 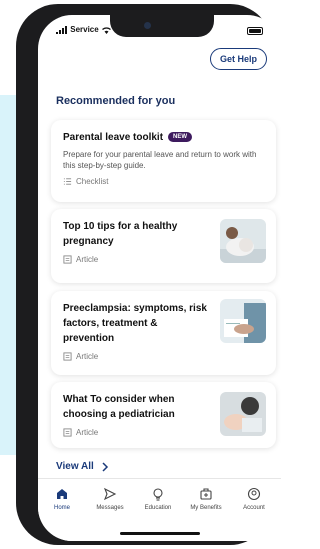 What do you see at coordinates (92, 181) in the screenshot?
I see `card-type-label: Checklist` at bounding box center [92, 181].